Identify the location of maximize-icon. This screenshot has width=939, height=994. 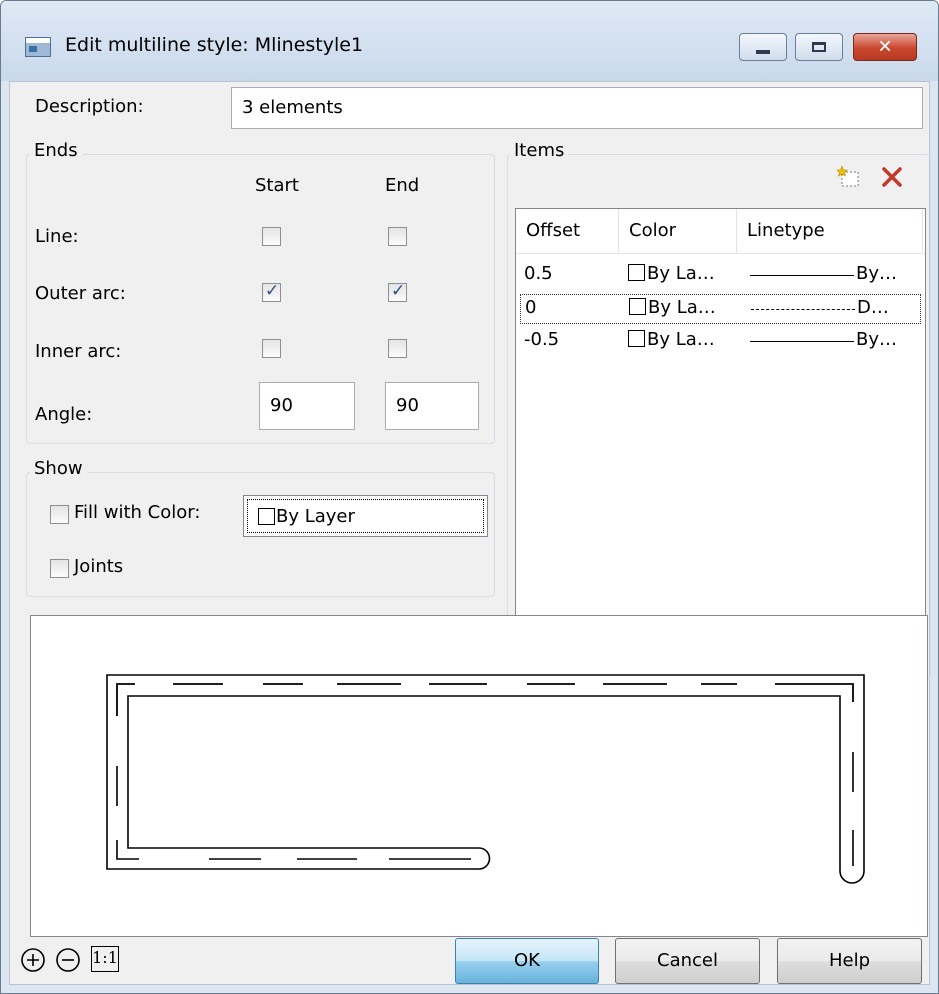
(819, 47).